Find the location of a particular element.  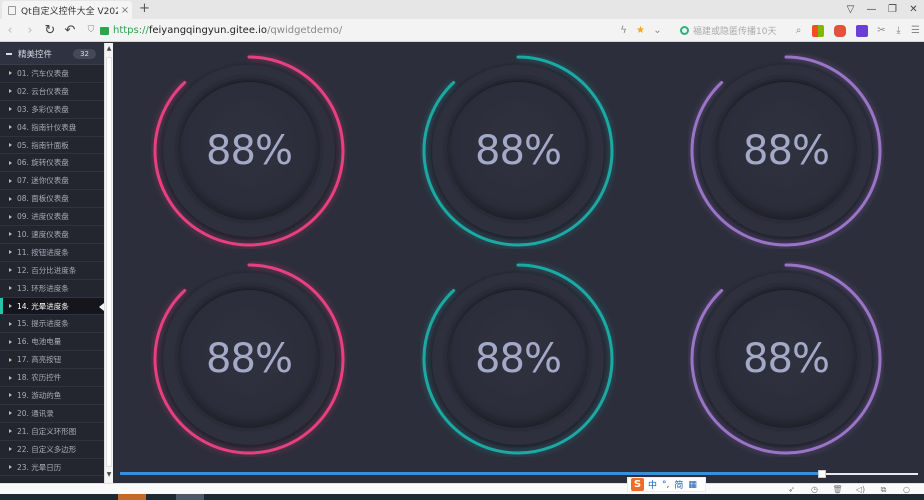

shield-icon: ⛉ is located at coordinates (91, 30).